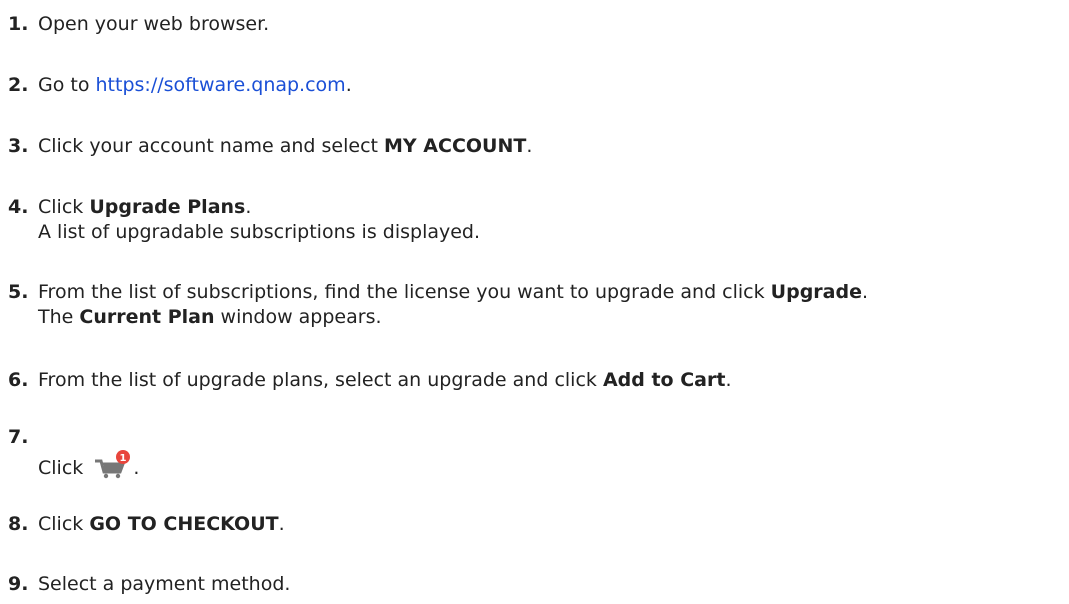  I want to click on step-text: Open your web browser., so click(154, 24).